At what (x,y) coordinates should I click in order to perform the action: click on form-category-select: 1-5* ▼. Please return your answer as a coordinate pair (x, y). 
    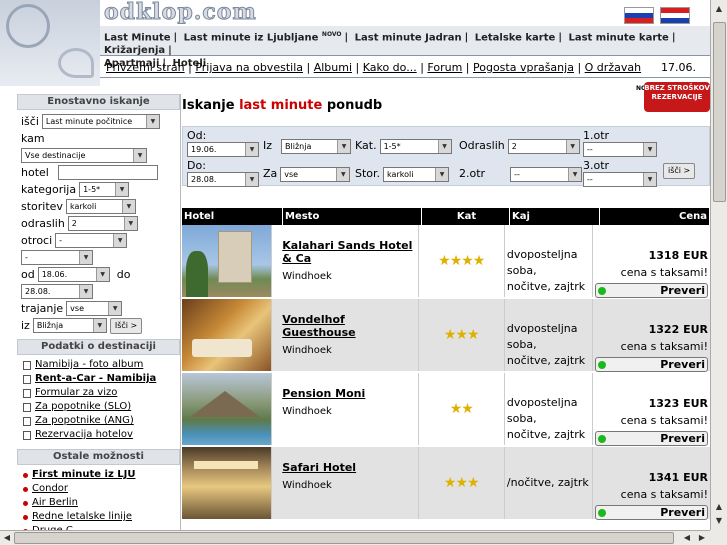
    Looking at the image, I should click on (415, 146).